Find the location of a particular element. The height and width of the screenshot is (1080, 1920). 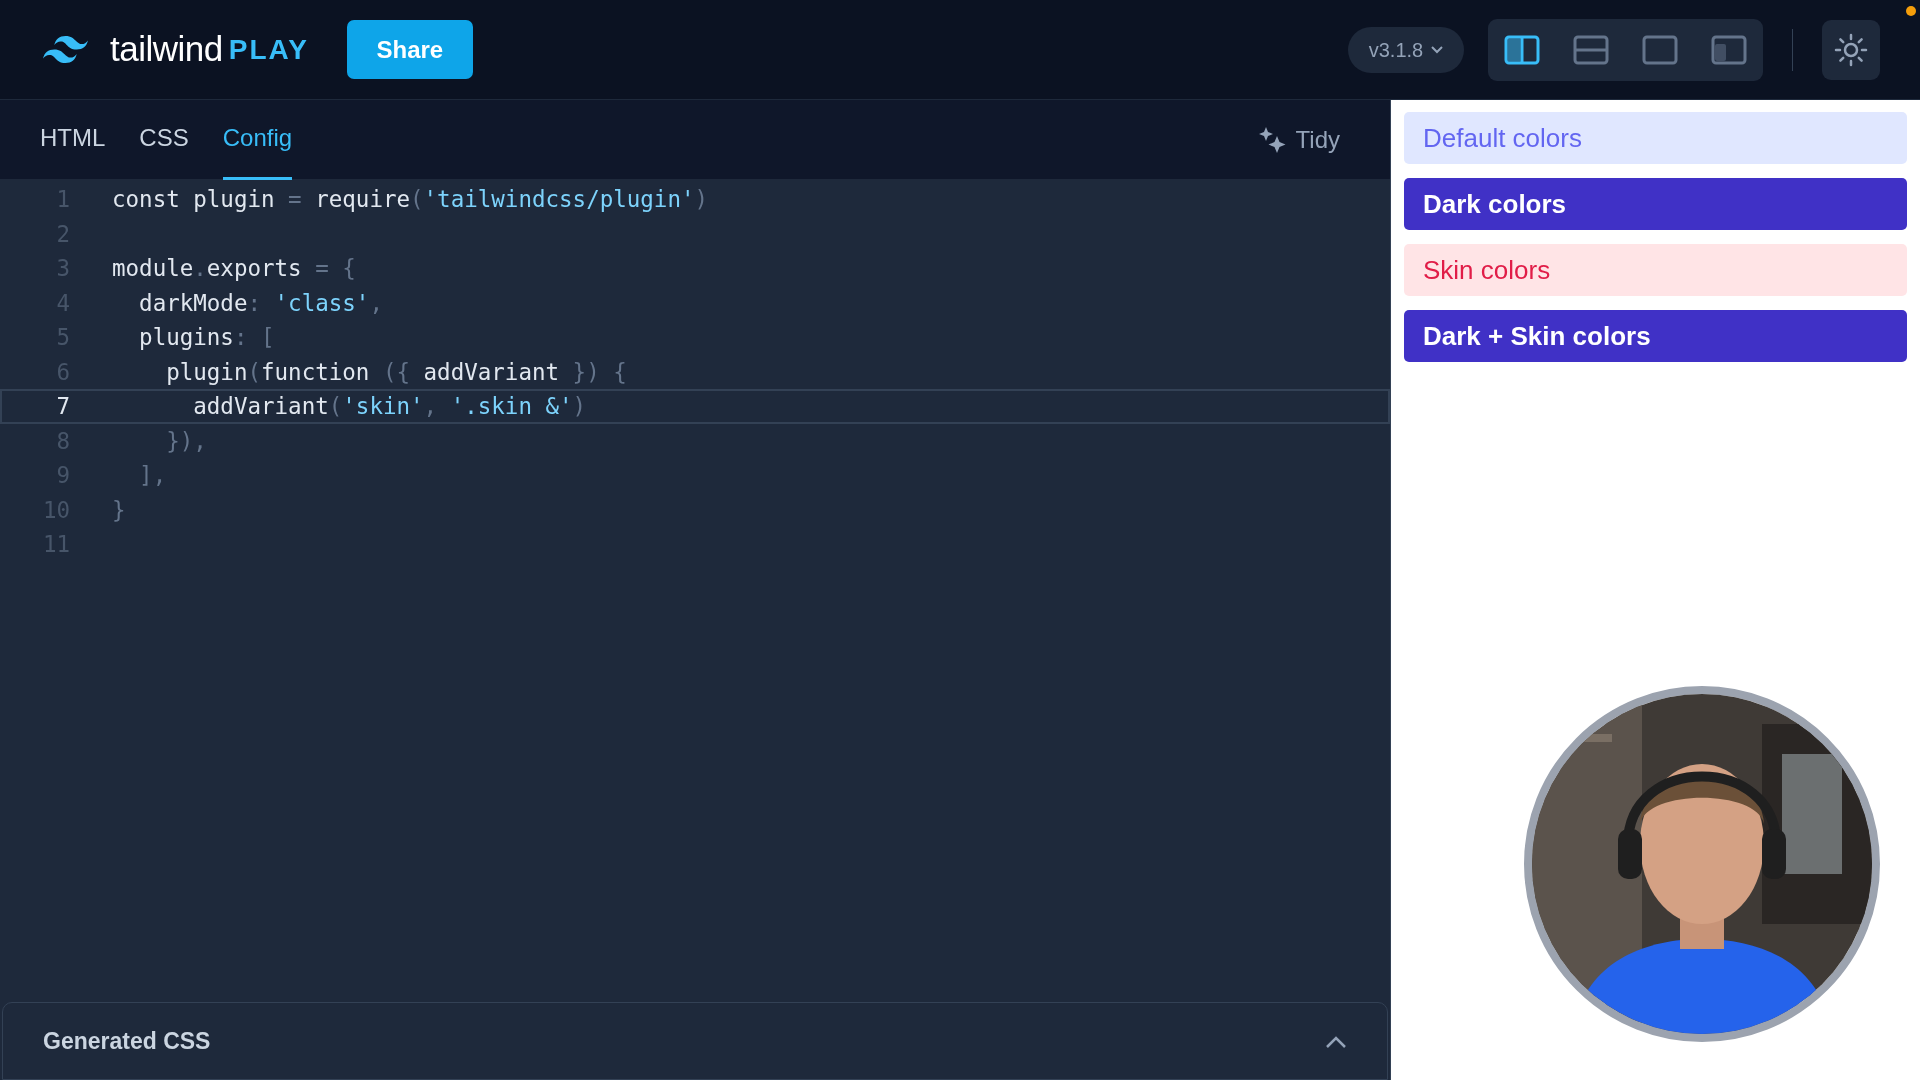

split-panel-icon is located at coordinates (1522, 49).